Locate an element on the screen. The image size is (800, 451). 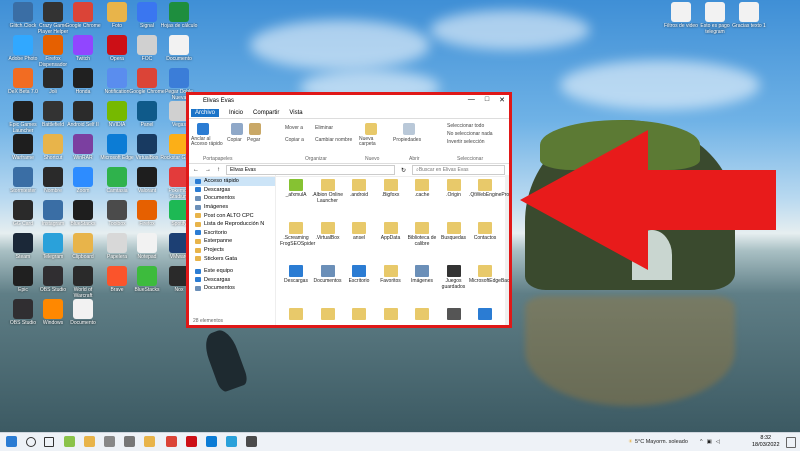
edge-icon is located at coordinates (211, 441).